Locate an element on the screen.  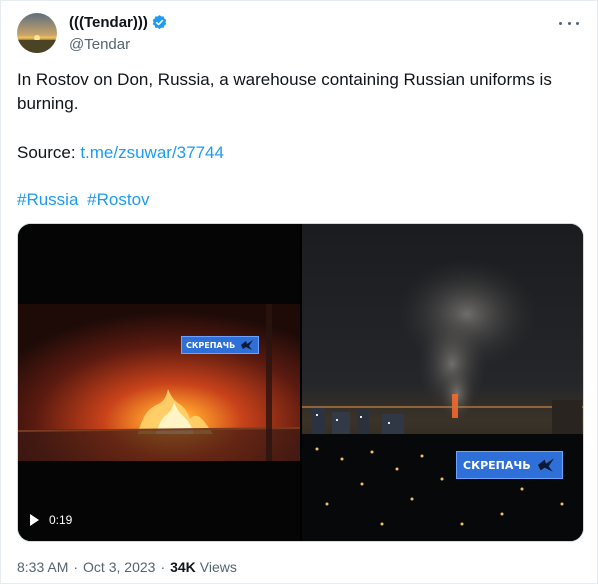
tweet-meta: 8:33 AM · Oct 3, 2023 · 34K Views is located at coordinates (127, 567).